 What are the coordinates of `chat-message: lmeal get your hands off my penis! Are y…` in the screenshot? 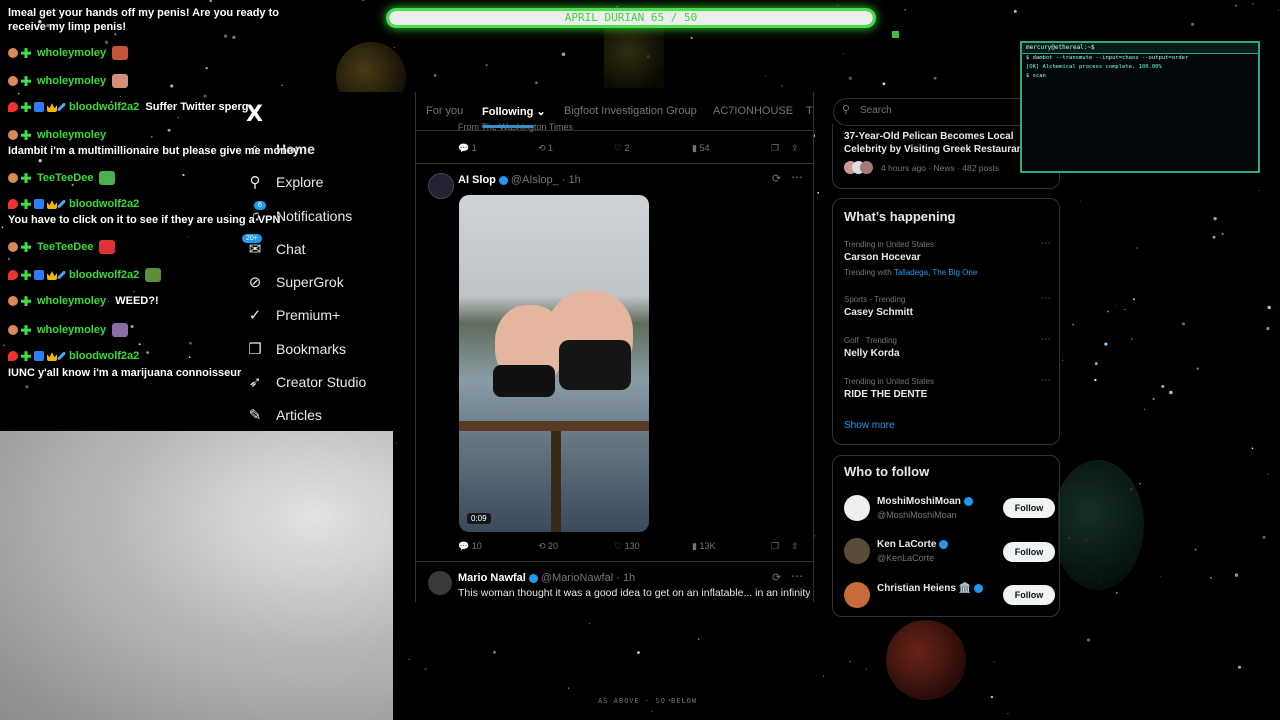 It's located at (153, 20).